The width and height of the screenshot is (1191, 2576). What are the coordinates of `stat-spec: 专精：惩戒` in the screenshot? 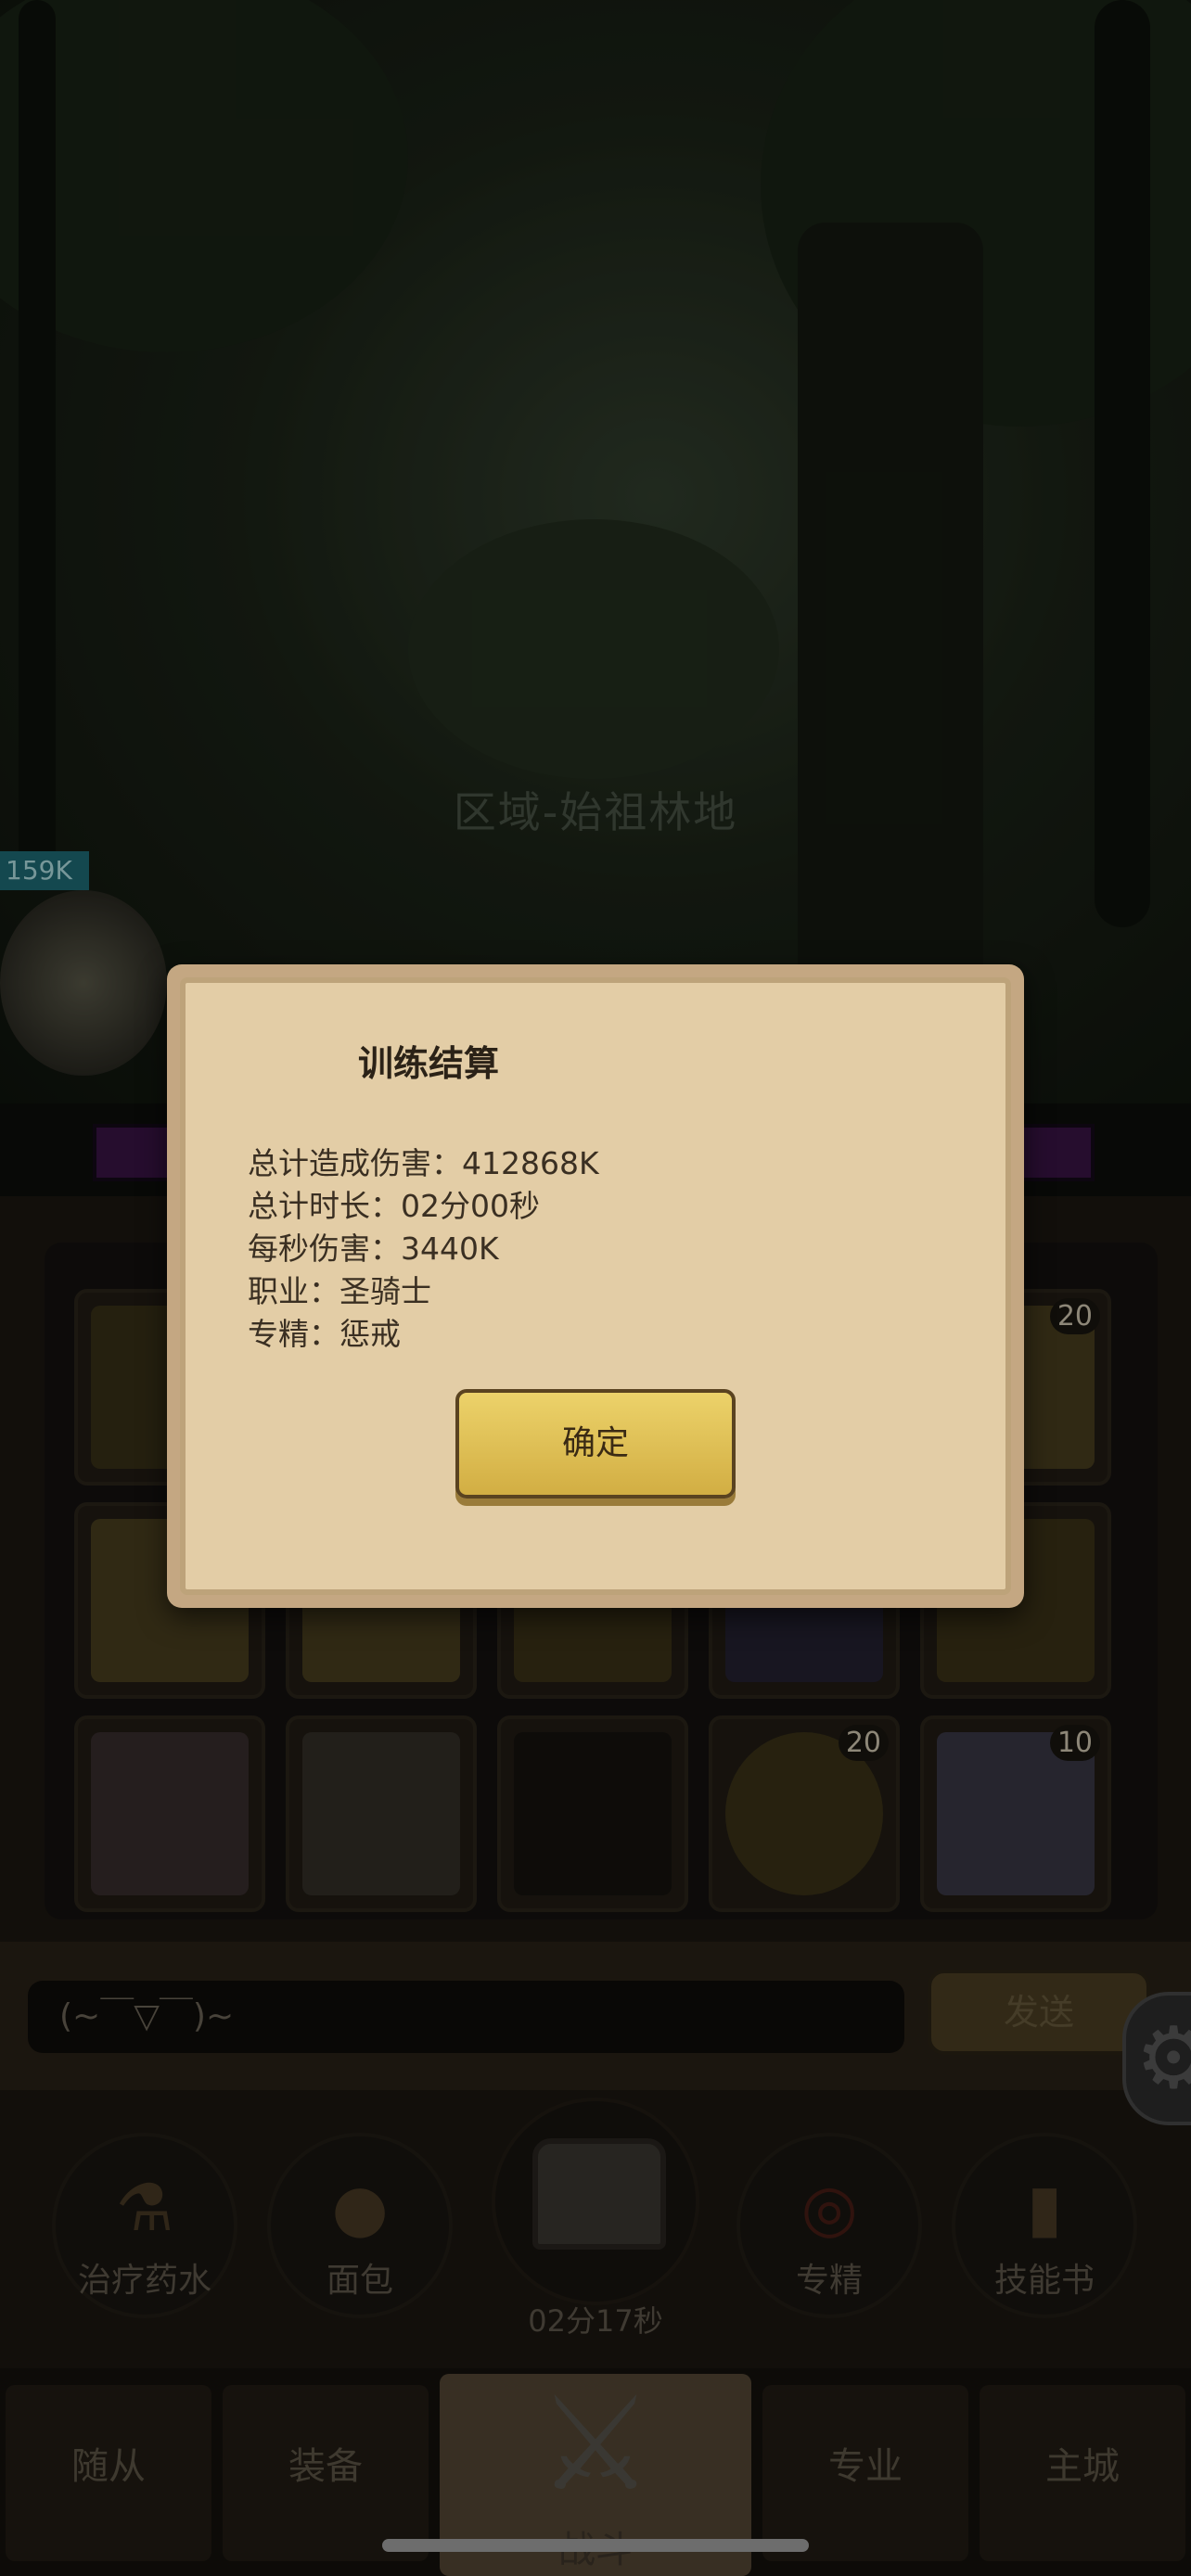 It's located at (324, 1334).